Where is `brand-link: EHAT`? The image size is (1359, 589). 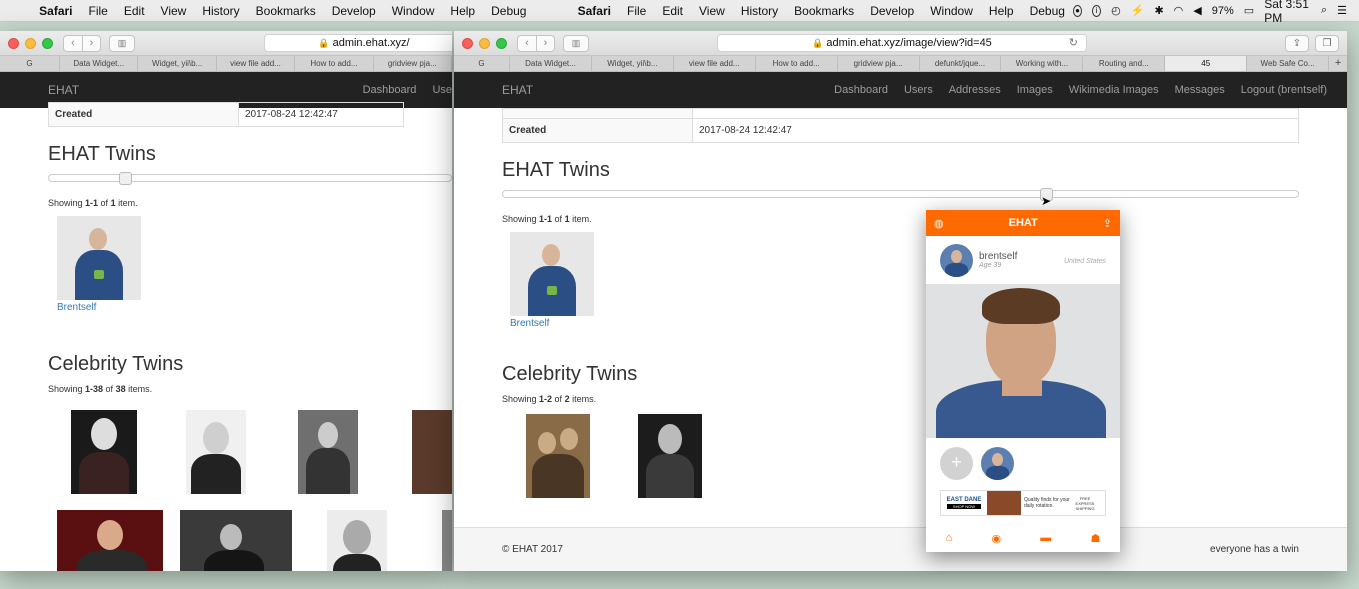
brand-link: EHAT is located at coordinates (517, 90).